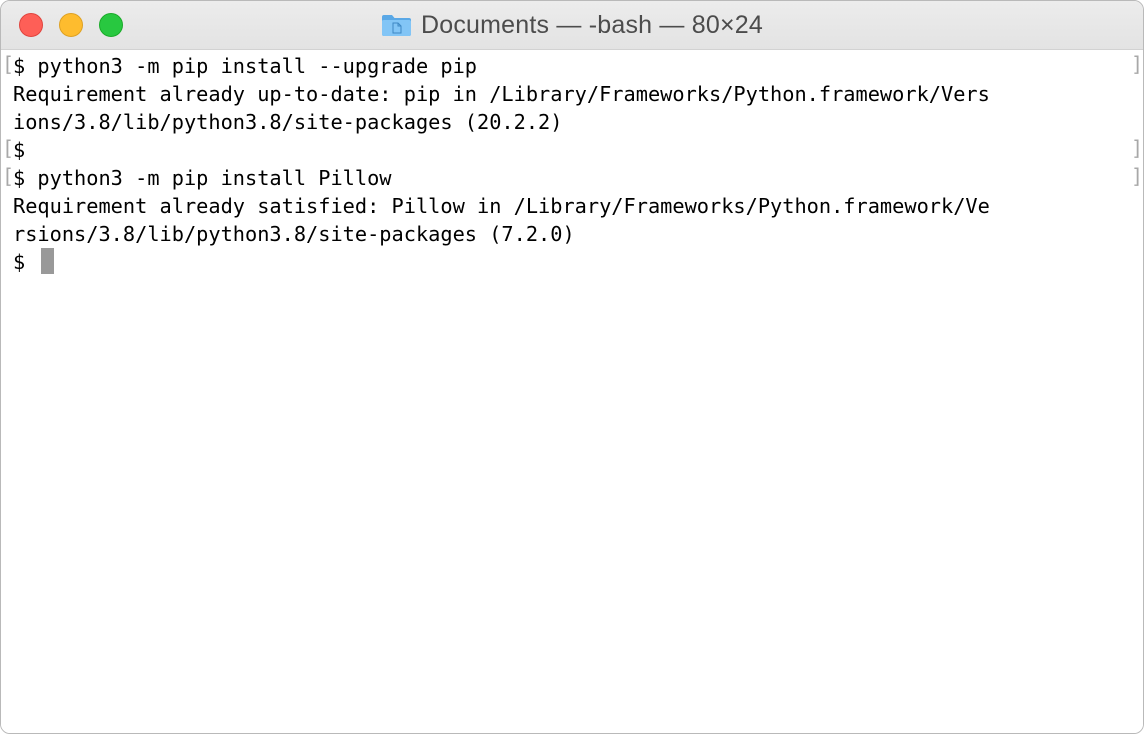  I want to click on title-bar: Documents — -bash — 80×24, so click(572, 25).